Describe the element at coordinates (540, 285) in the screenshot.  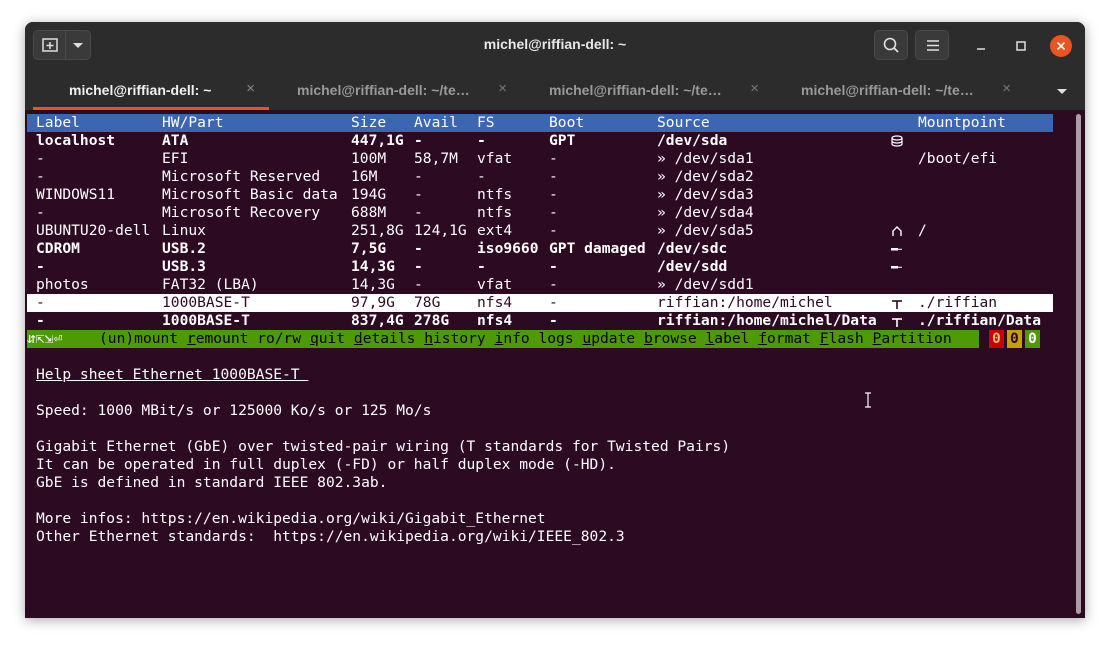
I see `table-row: photos FAT32 (LBA) 14,3G - vfat - » /dev/sdd1` at that location.